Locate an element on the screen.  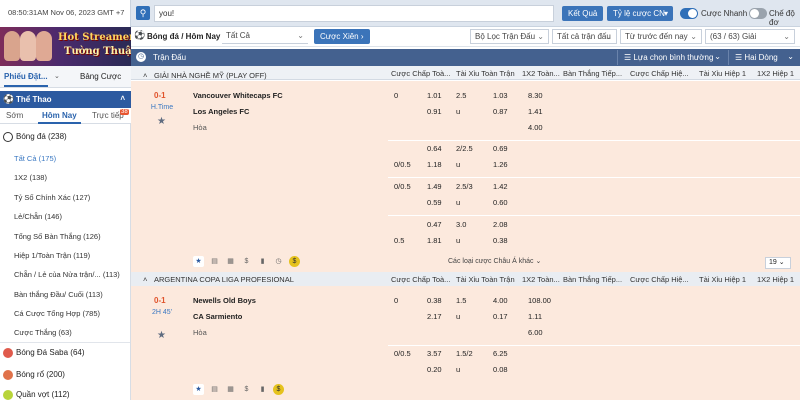
market-select: Tất Cả ⌄ is located at coordinates (265, 36).